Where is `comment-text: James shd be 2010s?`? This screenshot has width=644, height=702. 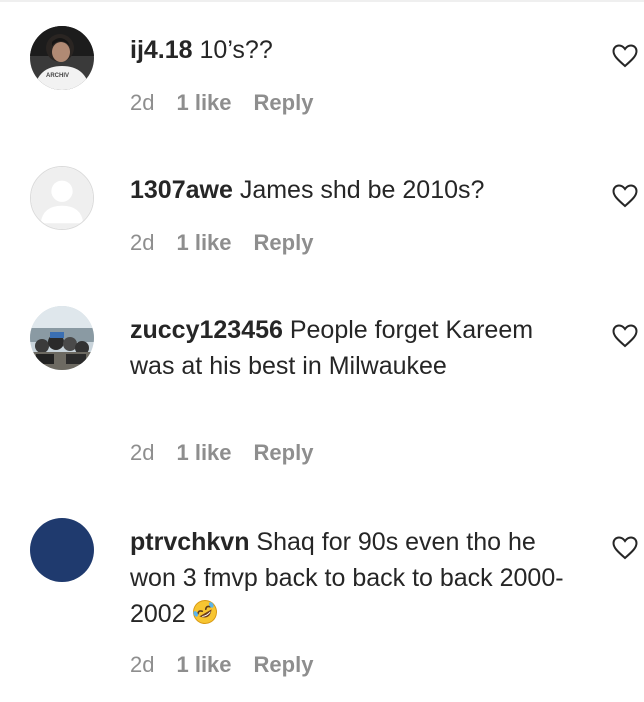 comment-text: James shd be 2010s? is located at coordinates (358, 190).